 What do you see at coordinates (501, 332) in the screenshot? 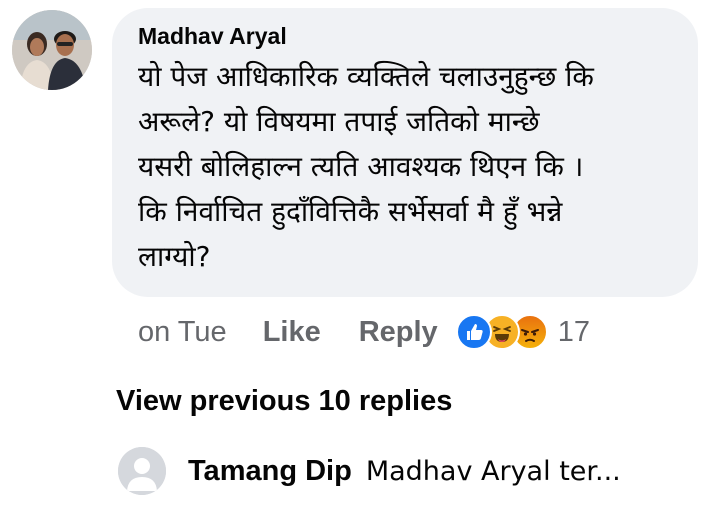
I see `reaction-summary` at bounding box center [501, 332].